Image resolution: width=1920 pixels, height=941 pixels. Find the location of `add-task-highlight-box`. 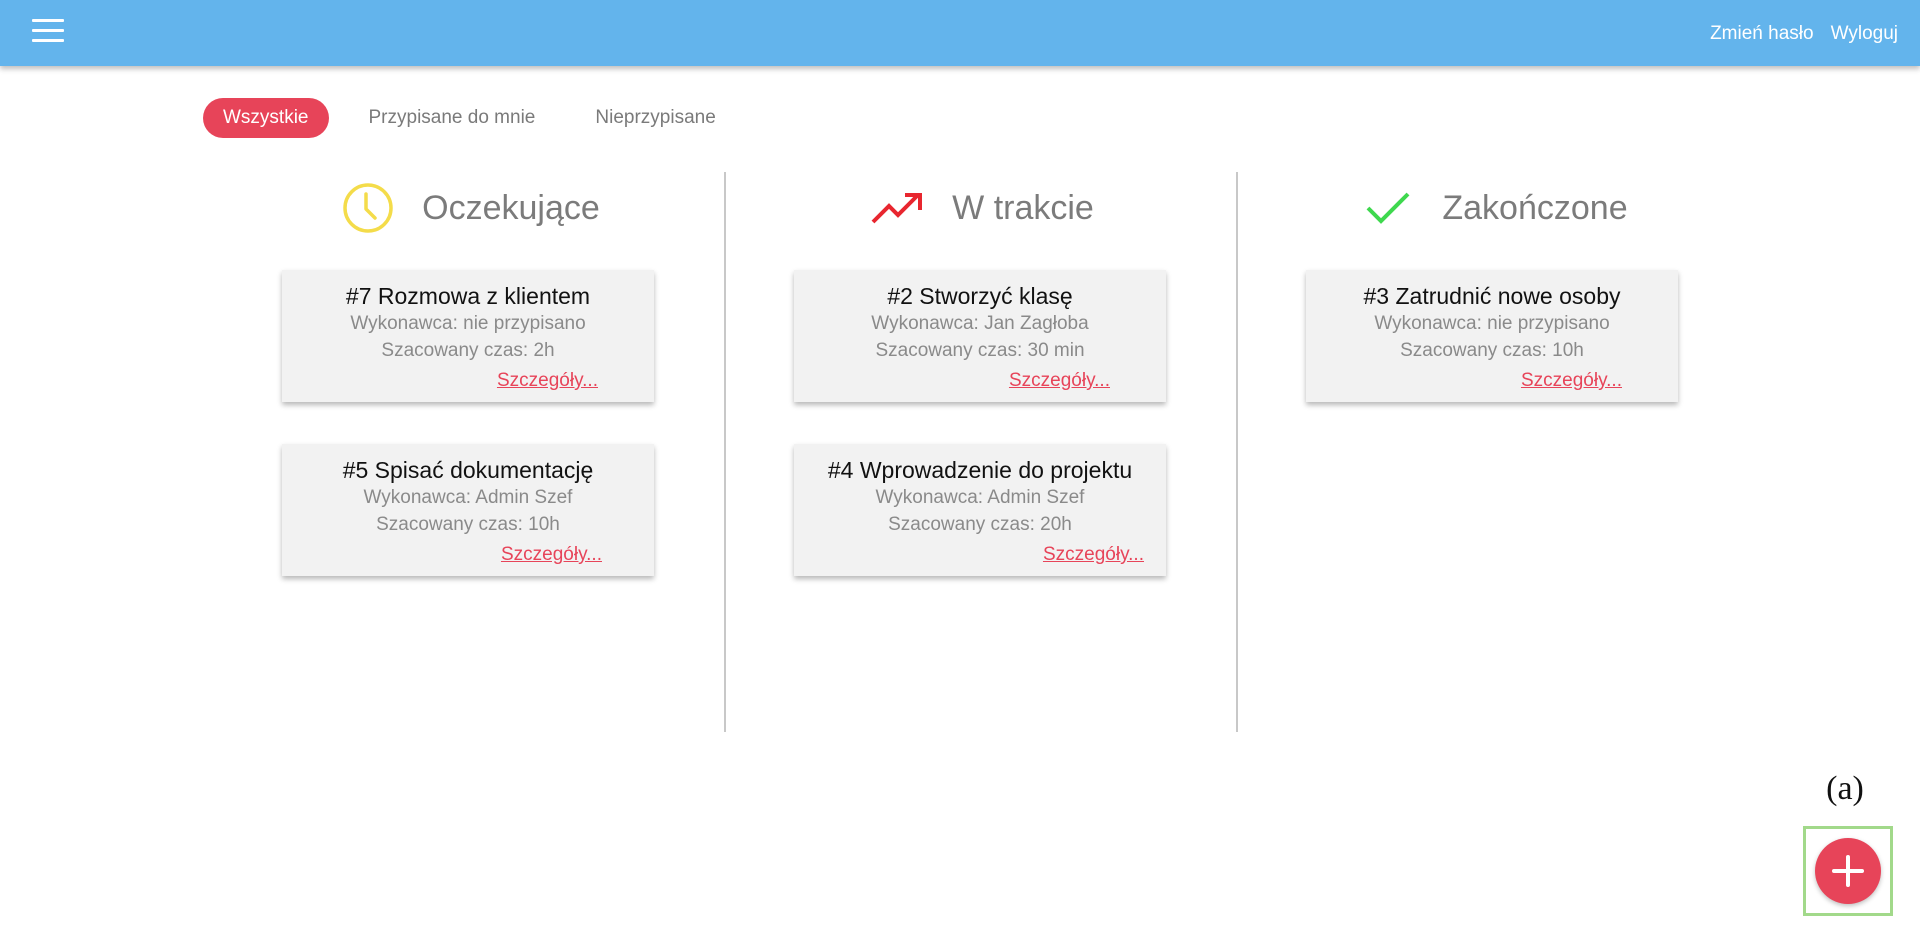

add-task-highlight-box is located at coordinates (1848, 871).